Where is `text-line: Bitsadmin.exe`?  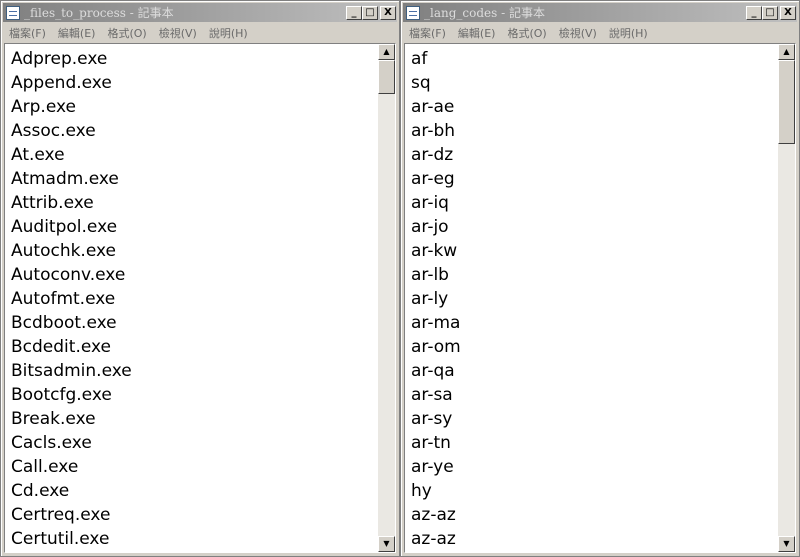
text-line: Bitsadmin.exe is located at coordinates (71, 371).